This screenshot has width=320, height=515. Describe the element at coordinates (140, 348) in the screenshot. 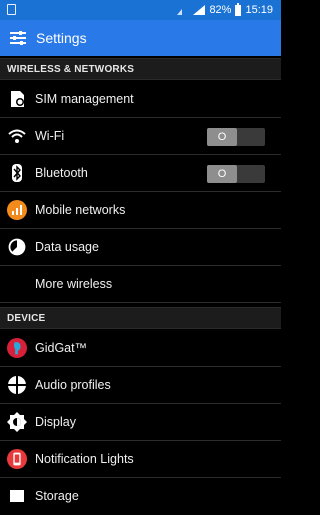

I see `gidgat-item: GidGat™` at that location.